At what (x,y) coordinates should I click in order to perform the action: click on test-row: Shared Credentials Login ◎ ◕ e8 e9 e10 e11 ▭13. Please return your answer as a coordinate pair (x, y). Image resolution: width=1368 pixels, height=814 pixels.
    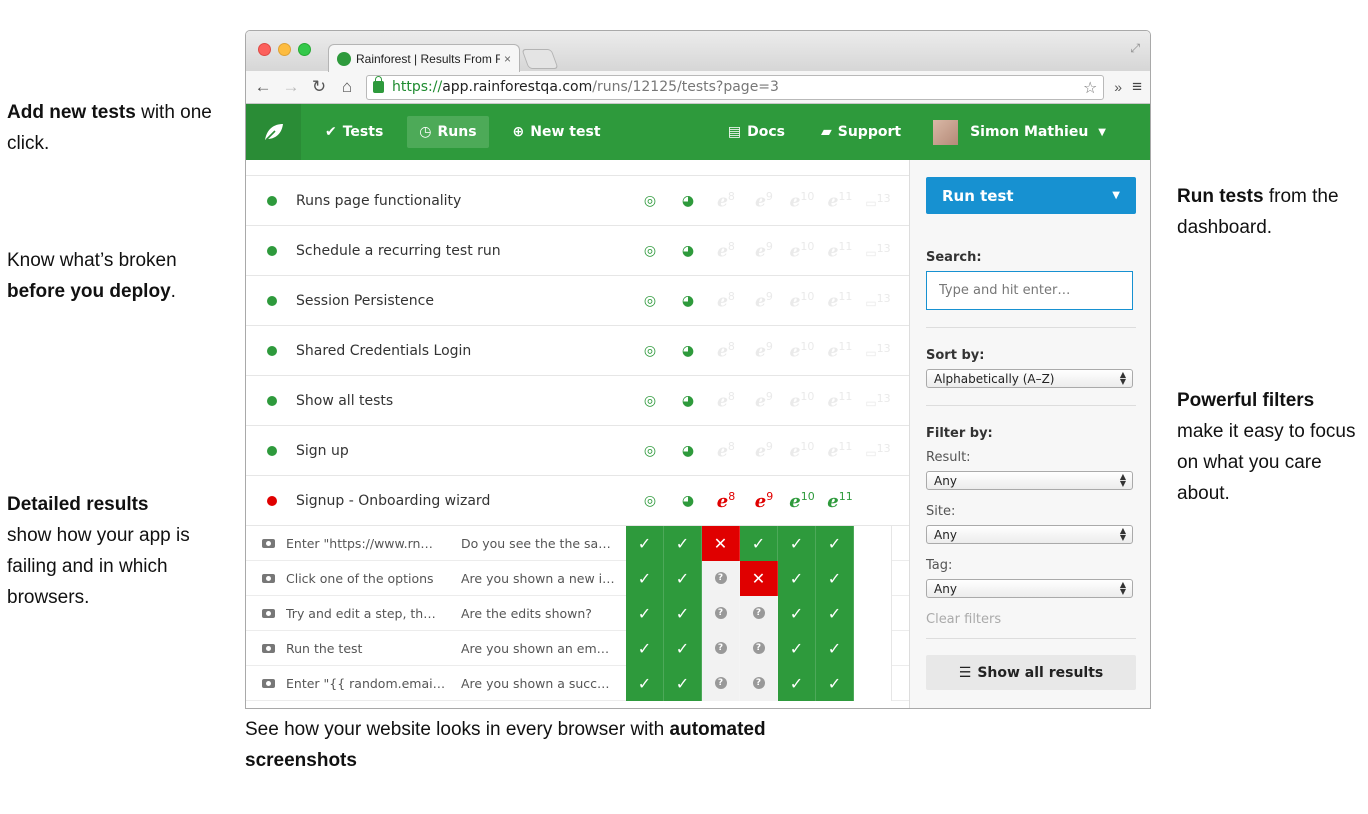
    Looking at the image, I should click on (577, 351).